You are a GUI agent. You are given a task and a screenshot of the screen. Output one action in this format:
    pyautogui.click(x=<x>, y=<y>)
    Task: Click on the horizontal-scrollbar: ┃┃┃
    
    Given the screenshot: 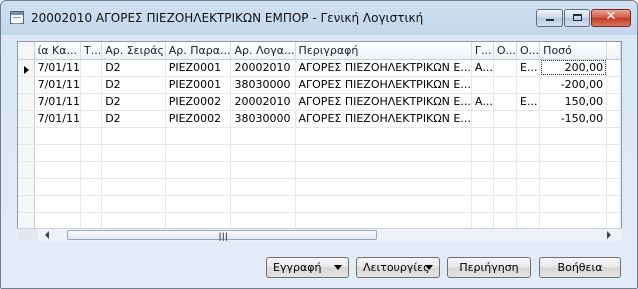 What is the action you would take?
    pyautogui.click(x=319, y=234)
    